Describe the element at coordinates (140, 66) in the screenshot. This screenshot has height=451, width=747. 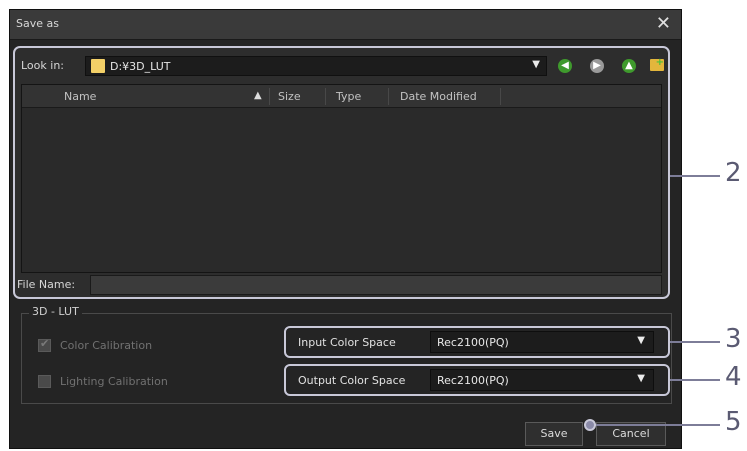
I see `look-in-path: D:¥3D_LUT` at that location.